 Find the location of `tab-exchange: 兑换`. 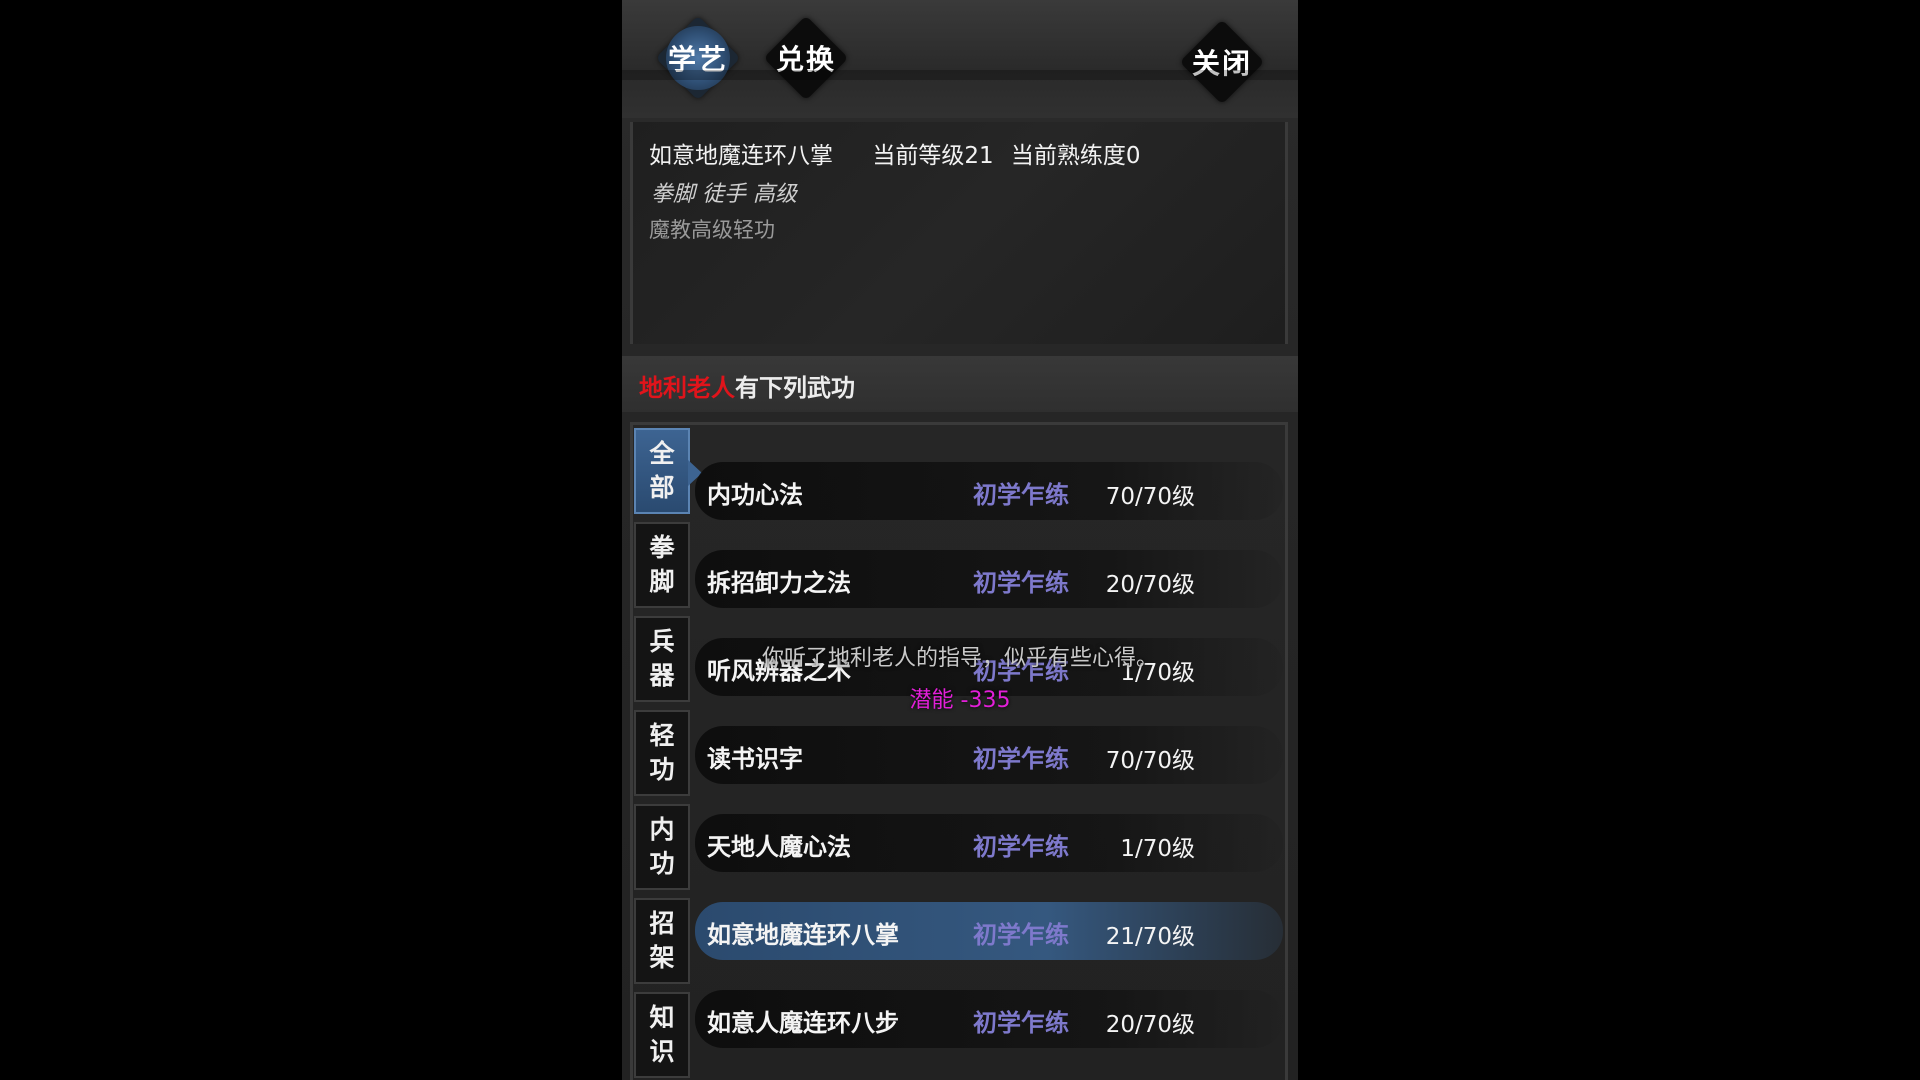

tab-exchange: 兑换 is located at coordinates (806, 58).